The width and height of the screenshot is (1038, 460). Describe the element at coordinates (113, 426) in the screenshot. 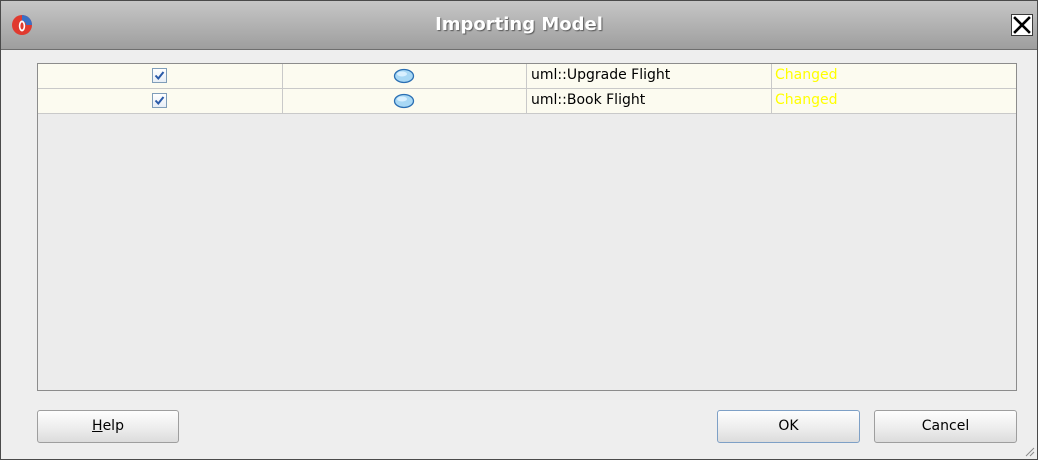

I see `help-label: elp` at that location.